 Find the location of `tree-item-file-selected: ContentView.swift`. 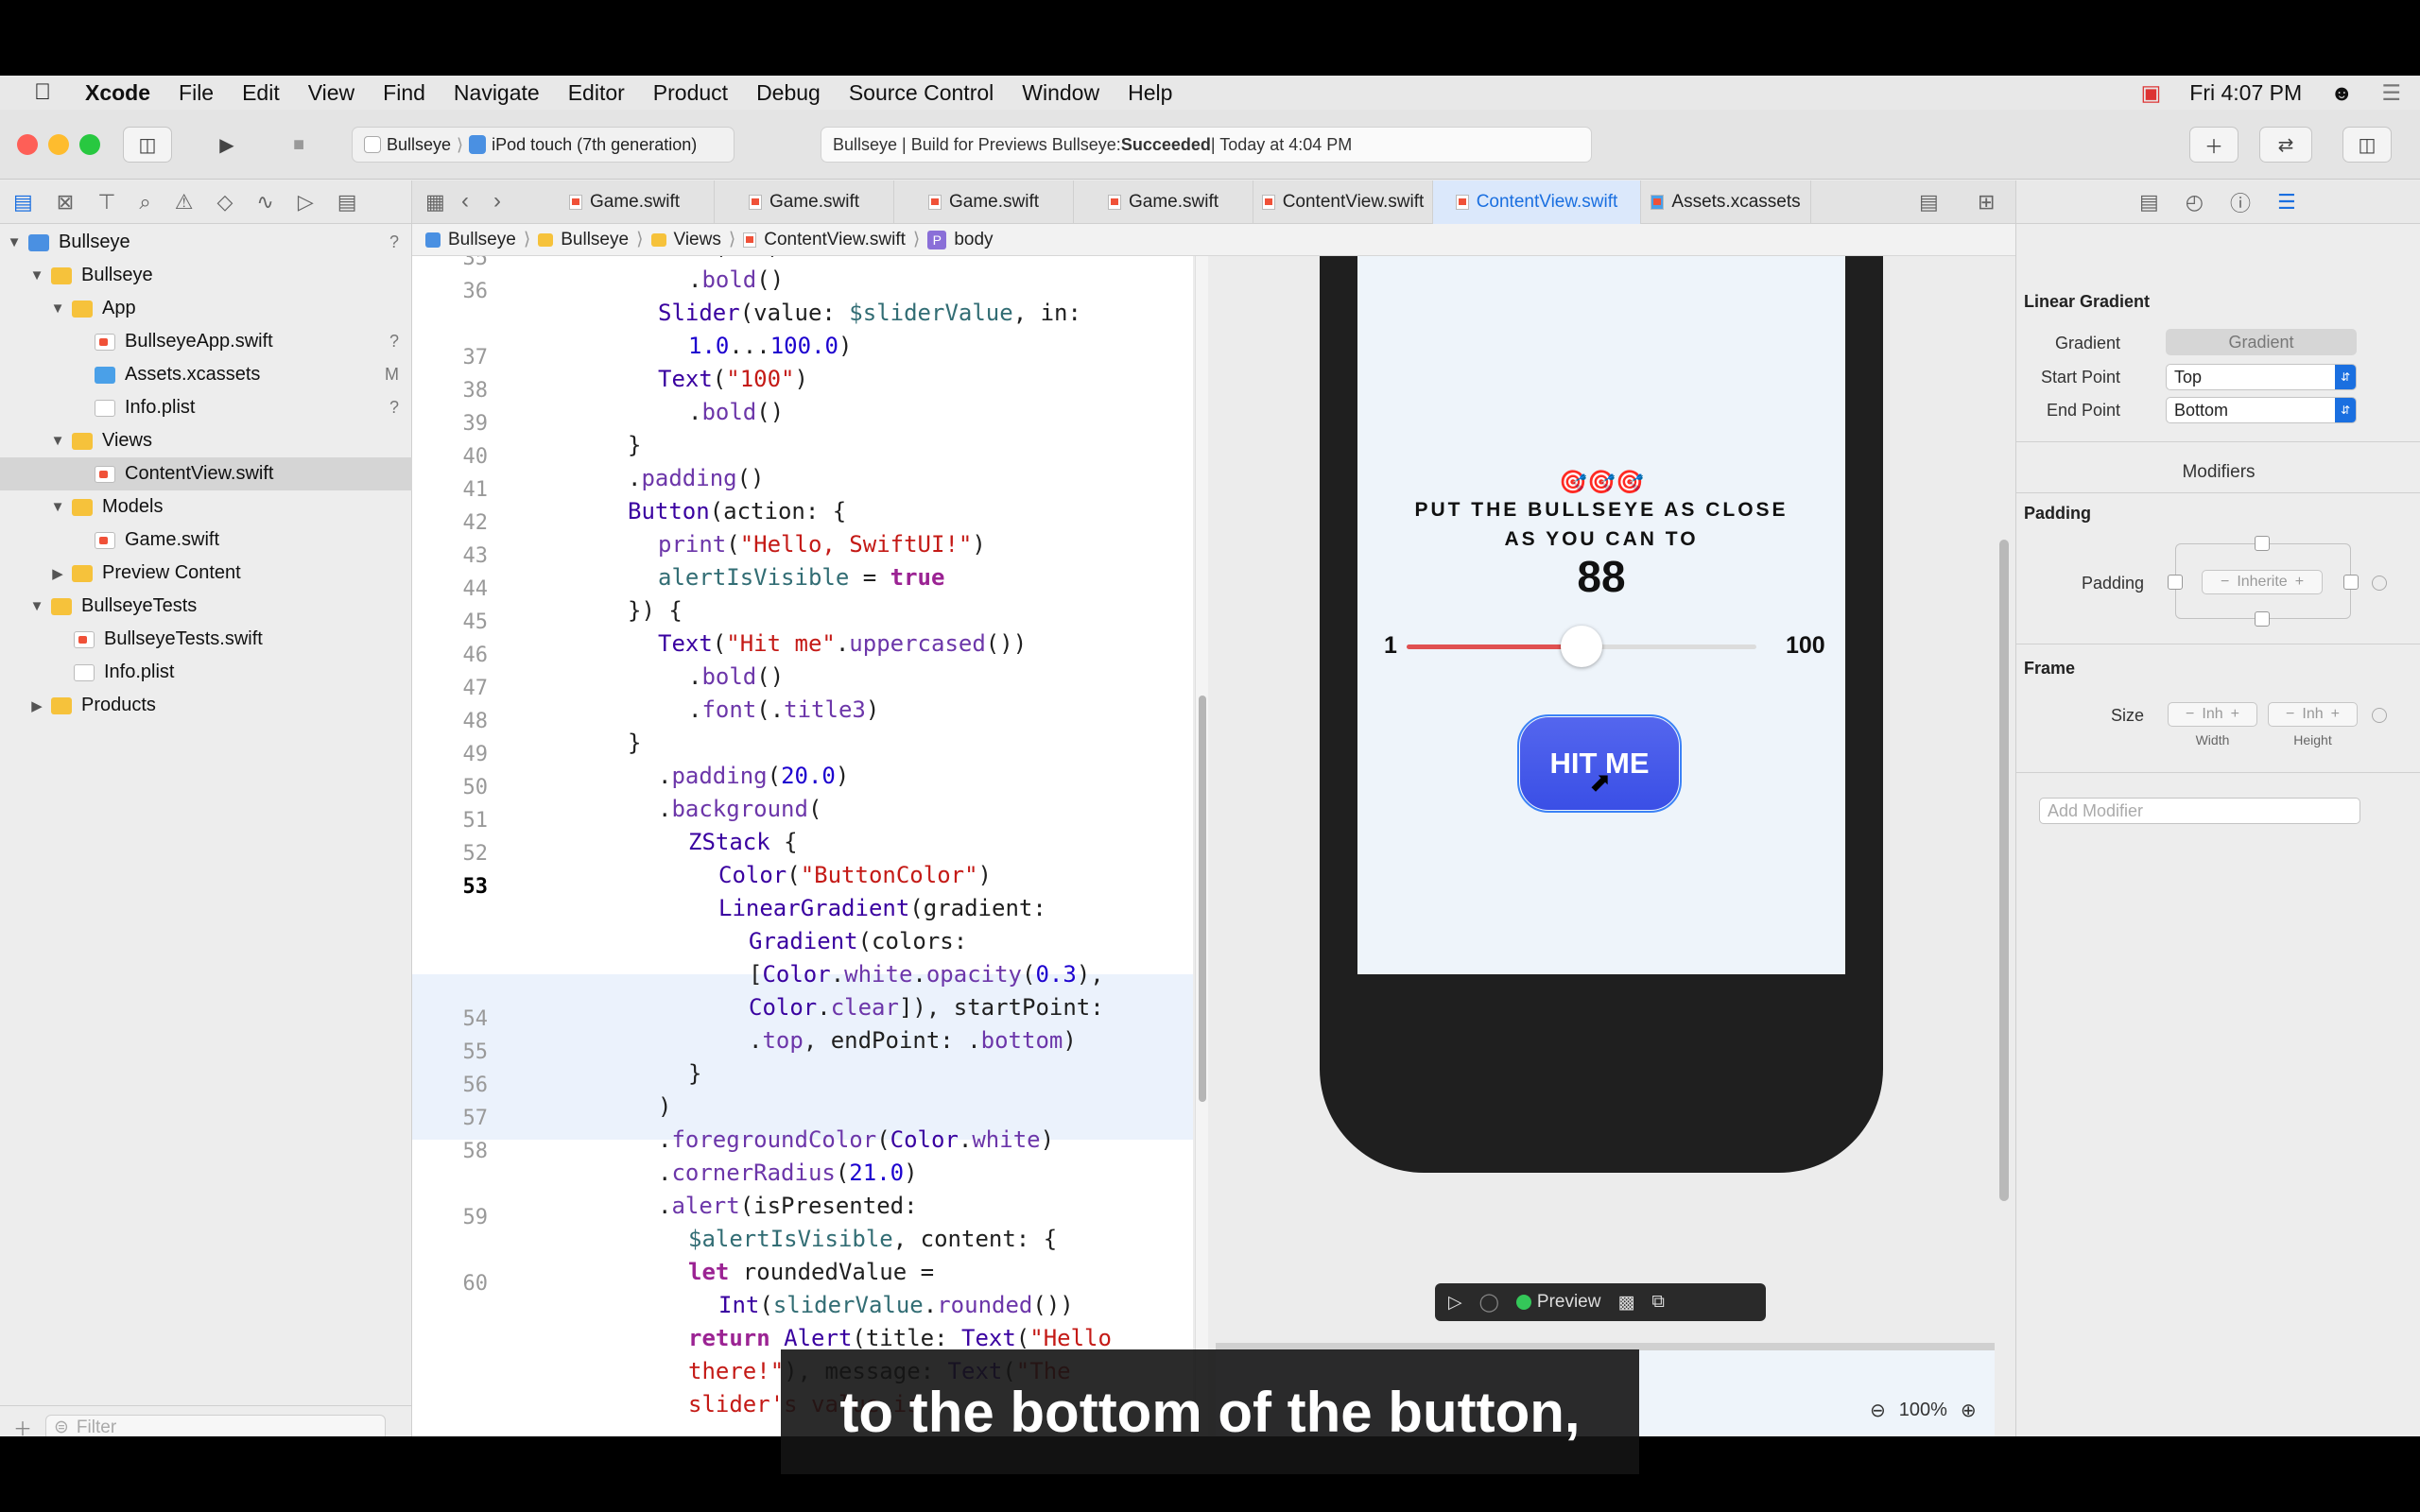

tree-item-file-selected: ContentView.swift is located at coordinates (206, 473).